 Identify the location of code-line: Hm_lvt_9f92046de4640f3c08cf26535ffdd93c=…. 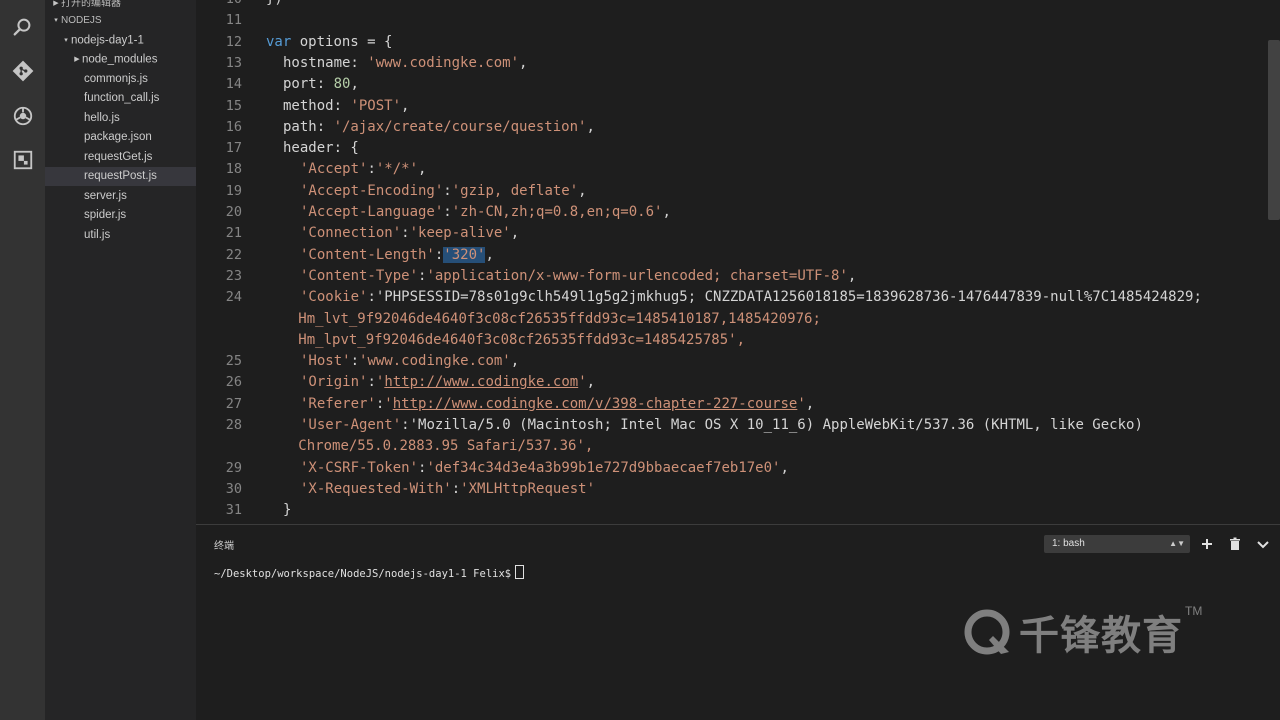
(738, 319).